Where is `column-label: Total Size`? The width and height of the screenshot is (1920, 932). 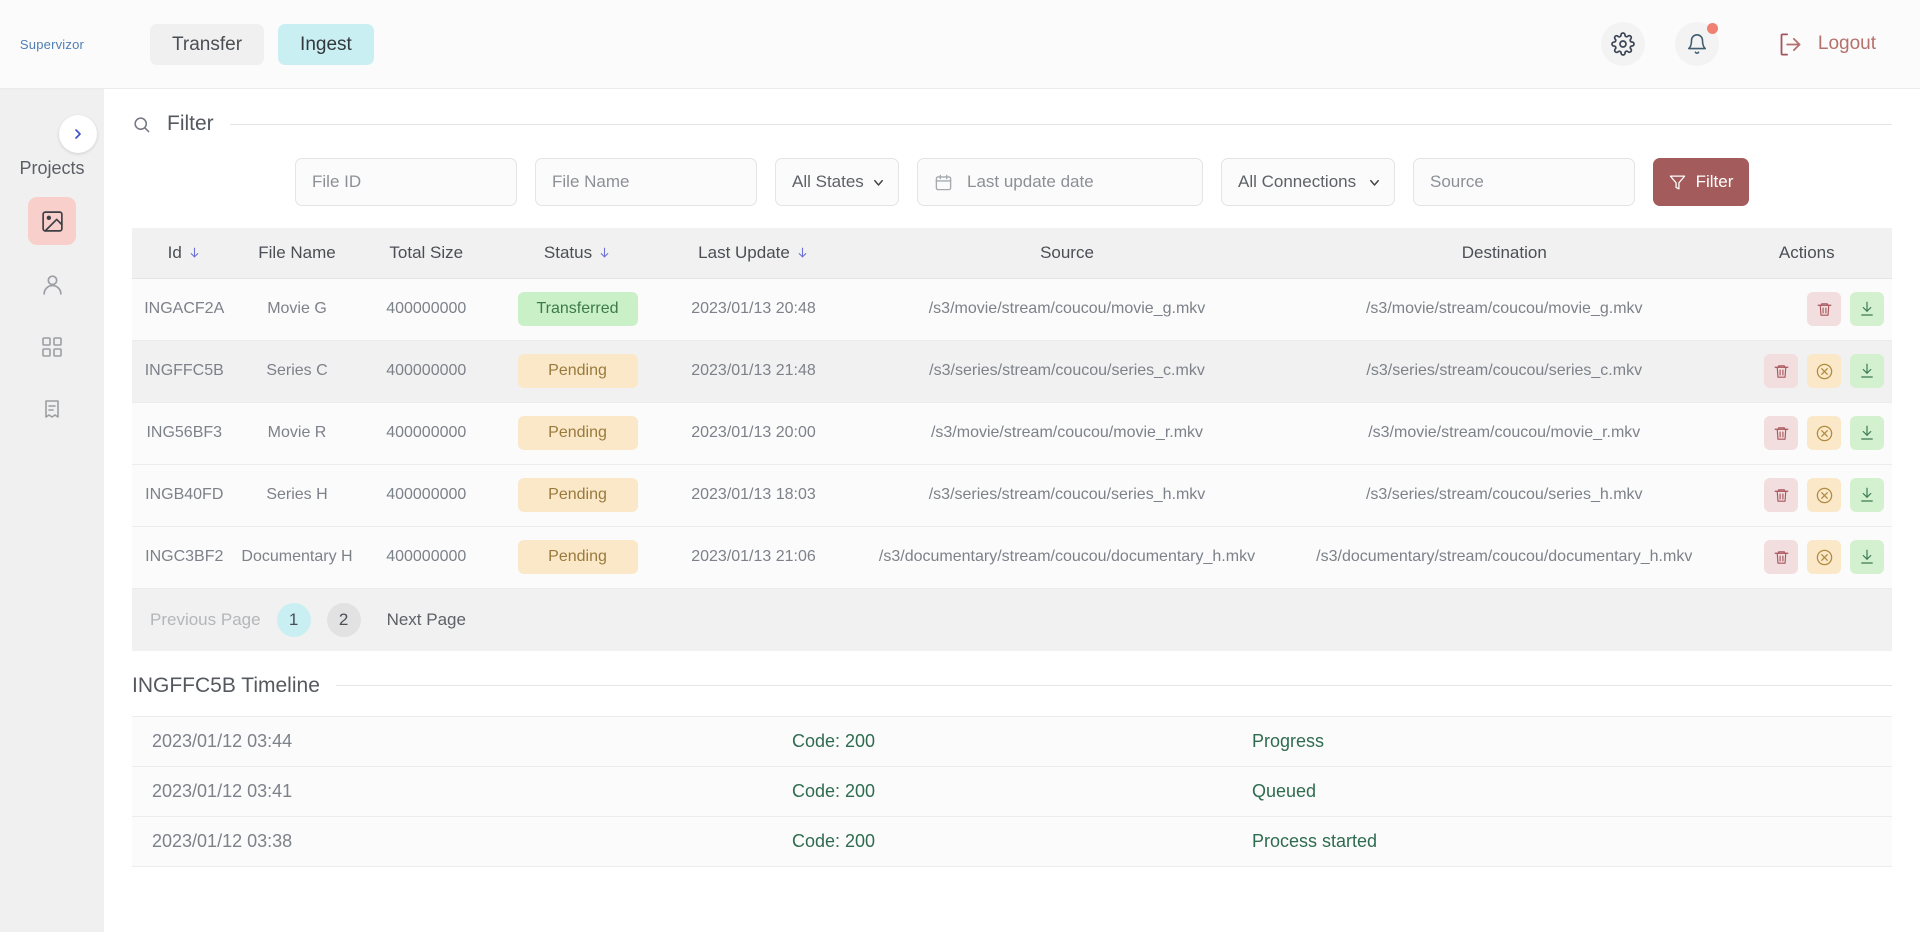
column-label: Total Size is located at coordinates (426, 252).